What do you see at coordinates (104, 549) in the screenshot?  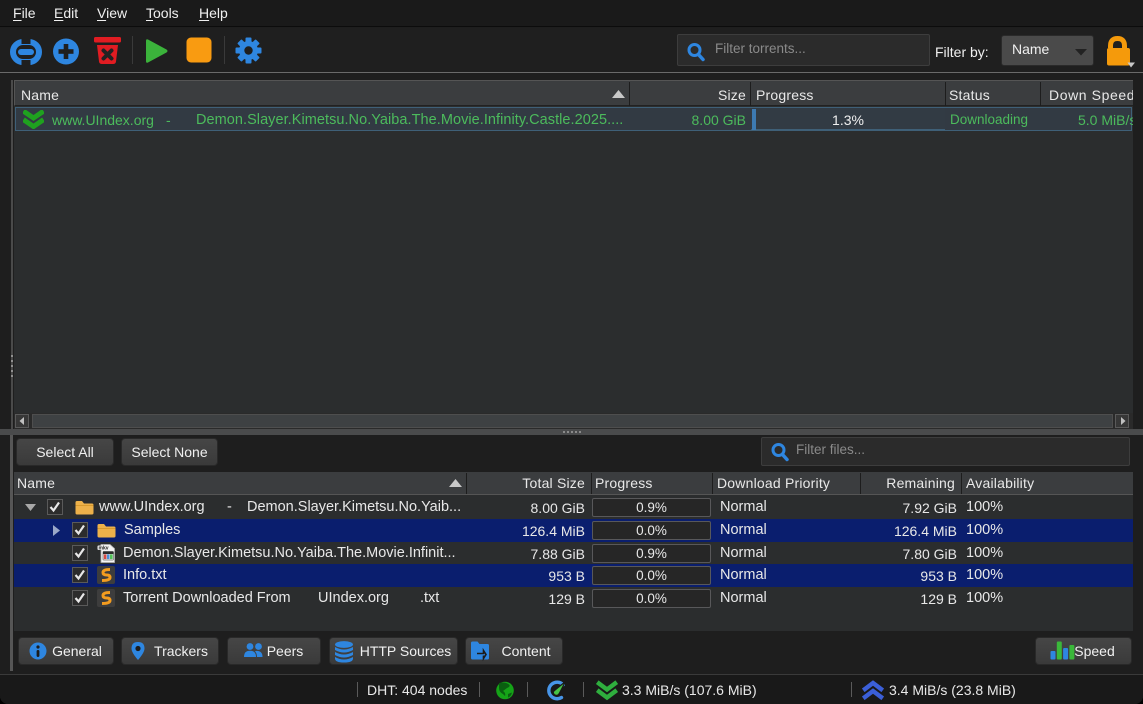 I see `svg-text: mkv` at bounding box center [104, 549].